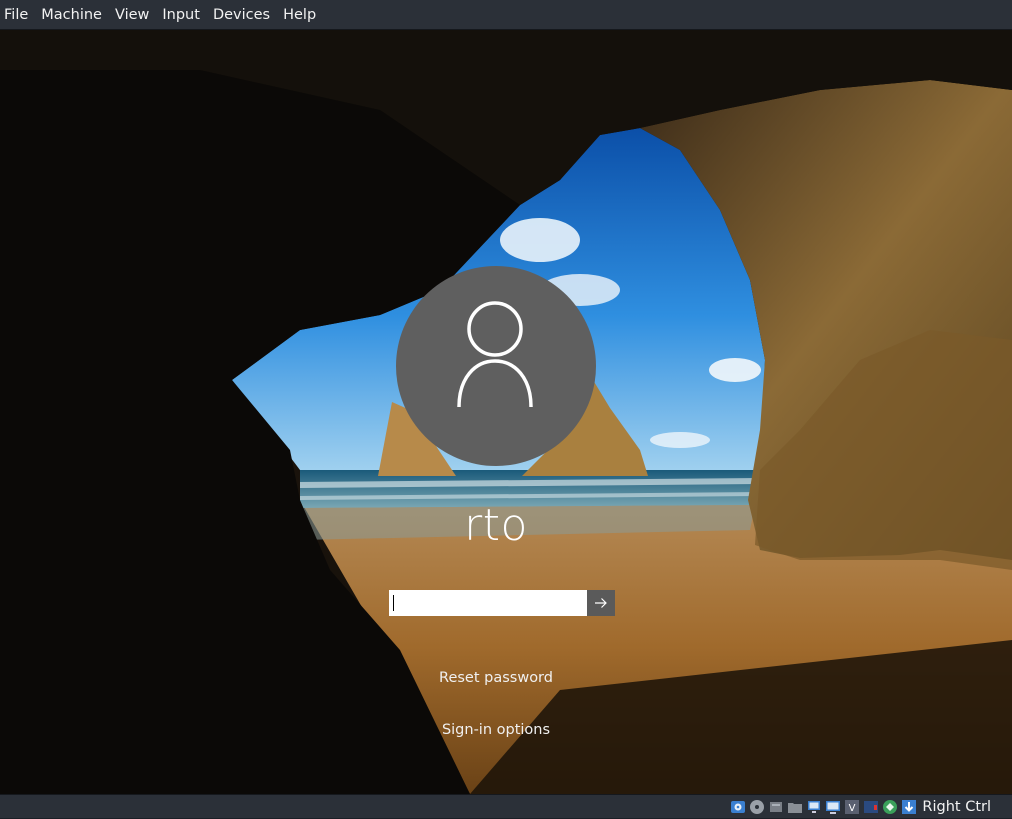 Image resolution: width=1012 pixels, height=819 pixels. What do you see at coordinates (496, 678) in the screenshot?
I see `reset-password-link: Reset password` at bounding box center [496, 678].